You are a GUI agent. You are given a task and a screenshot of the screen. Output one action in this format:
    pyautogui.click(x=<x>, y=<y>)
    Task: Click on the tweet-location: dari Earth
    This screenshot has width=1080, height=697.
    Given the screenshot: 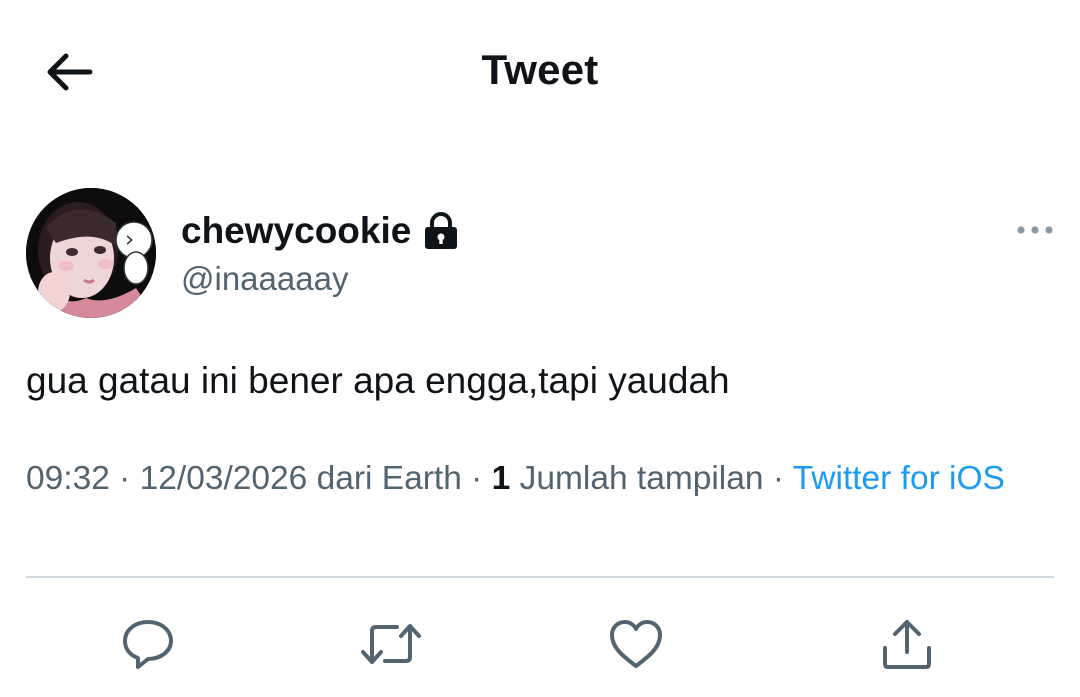 What is the action you would take?
    pyautogui.click(x=389, y=478)
    